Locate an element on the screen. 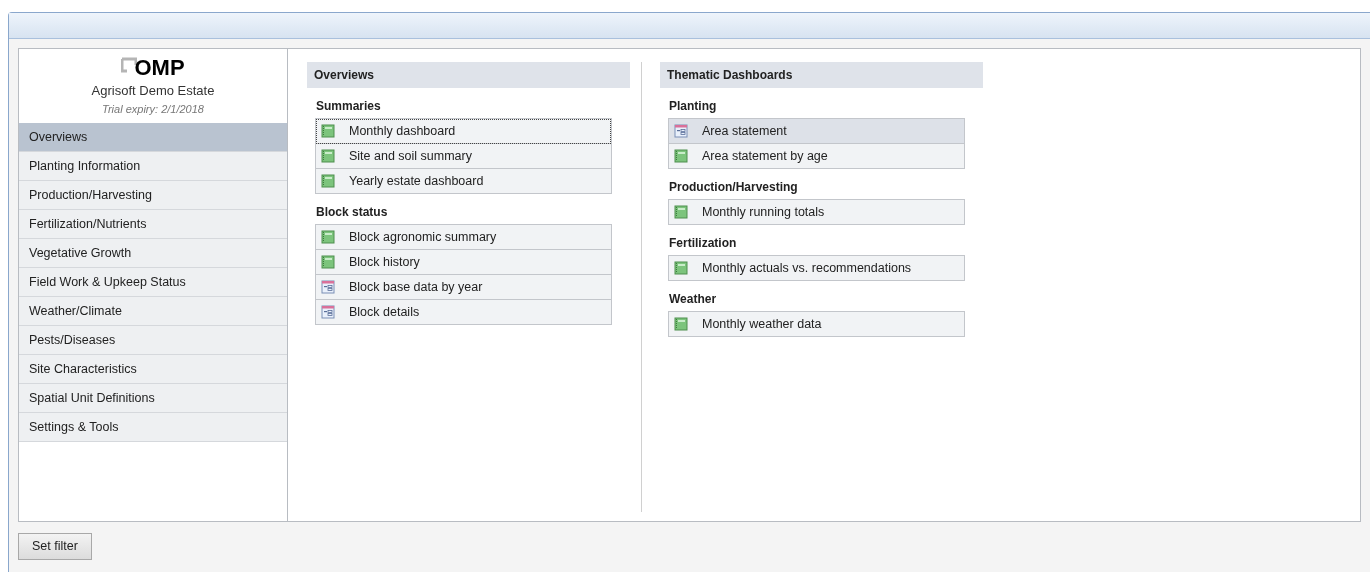 This screenshot has height=572, width=1370. report-link: Area statement by age is located at coordinates (816, 156).